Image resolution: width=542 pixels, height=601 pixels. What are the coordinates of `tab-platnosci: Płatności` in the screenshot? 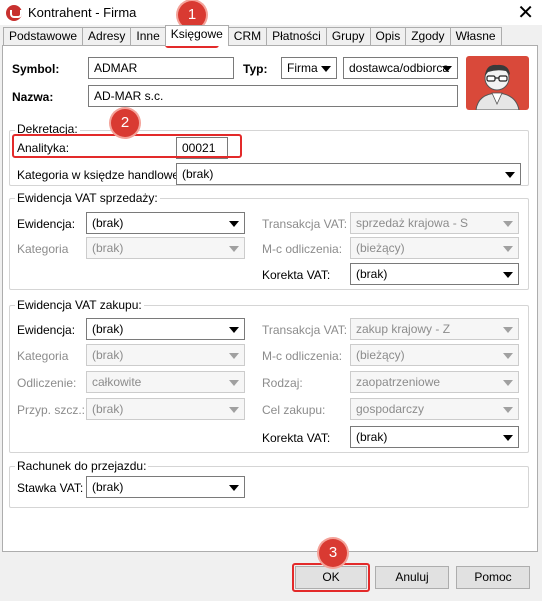 It's located at (296, 36).